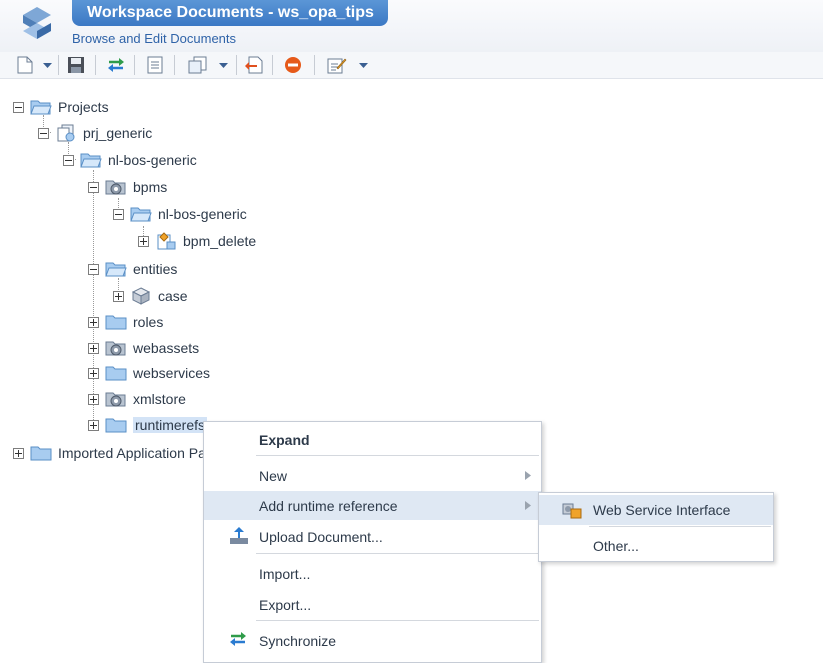 This screenshot has height=663, width=823. I want to click on tree-node-webassets: webassets, so click(143, 348).